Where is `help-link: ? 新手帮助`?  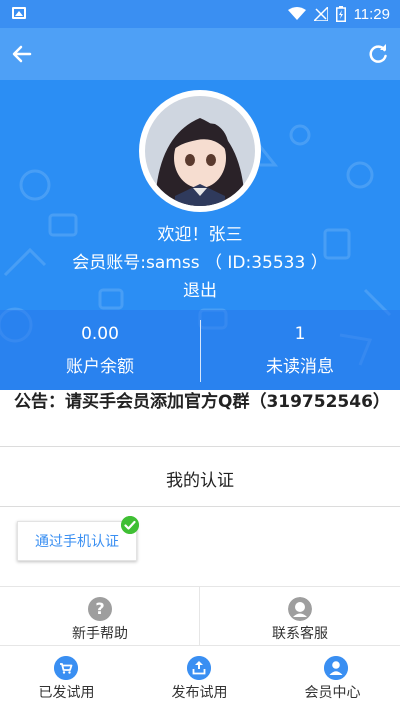
help-link: ? 新手帮助 is located at coordinates (100, 616).